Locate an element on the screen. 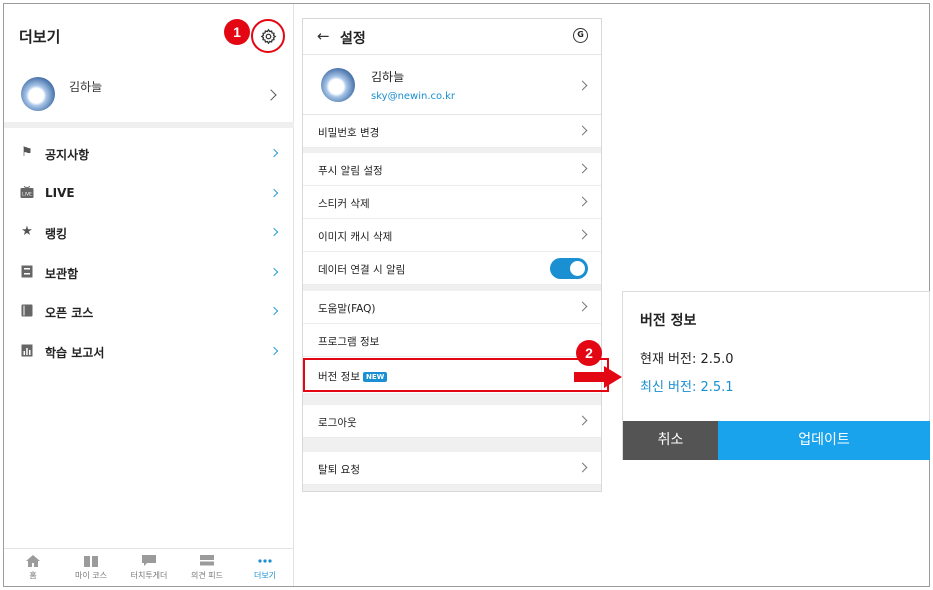 The image size is (933, 590). row-data-connection-alert: 데이터 연결 시 알림 is located at coordinates (452, 268).